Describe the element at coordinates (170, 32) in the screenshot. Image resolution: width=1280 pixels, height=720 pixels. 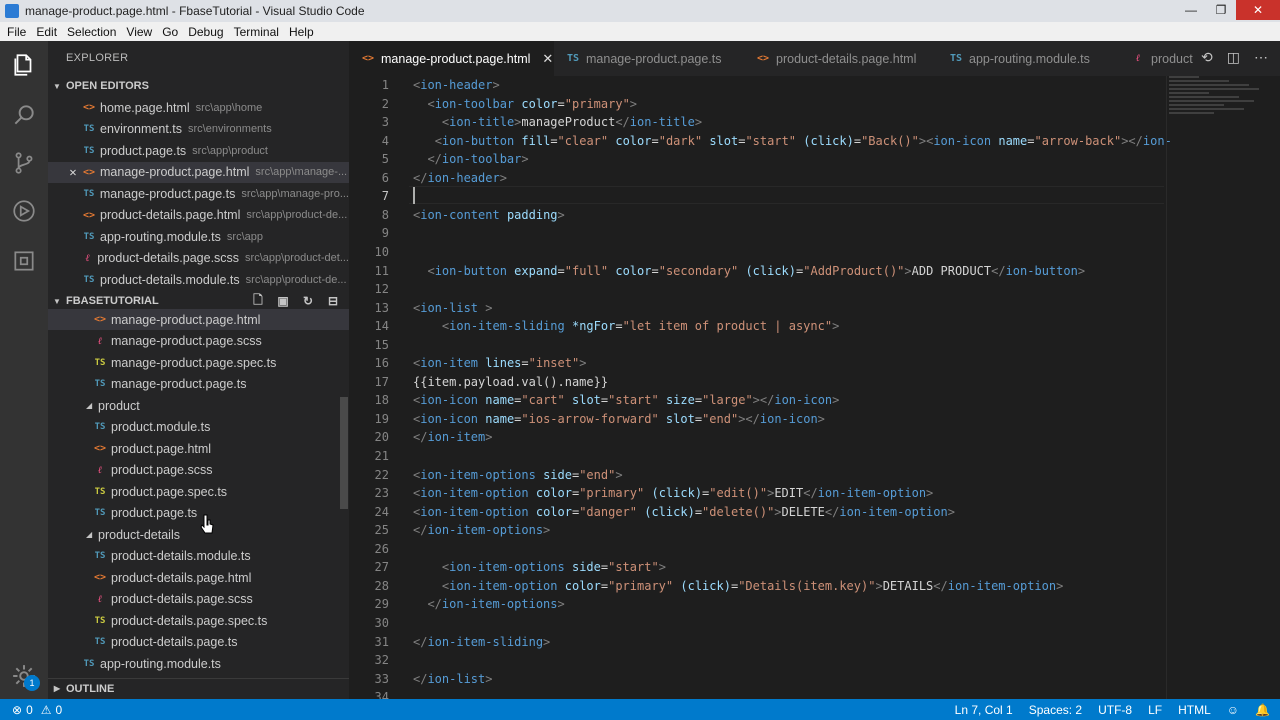
I see `menu-go: Go` at that location.